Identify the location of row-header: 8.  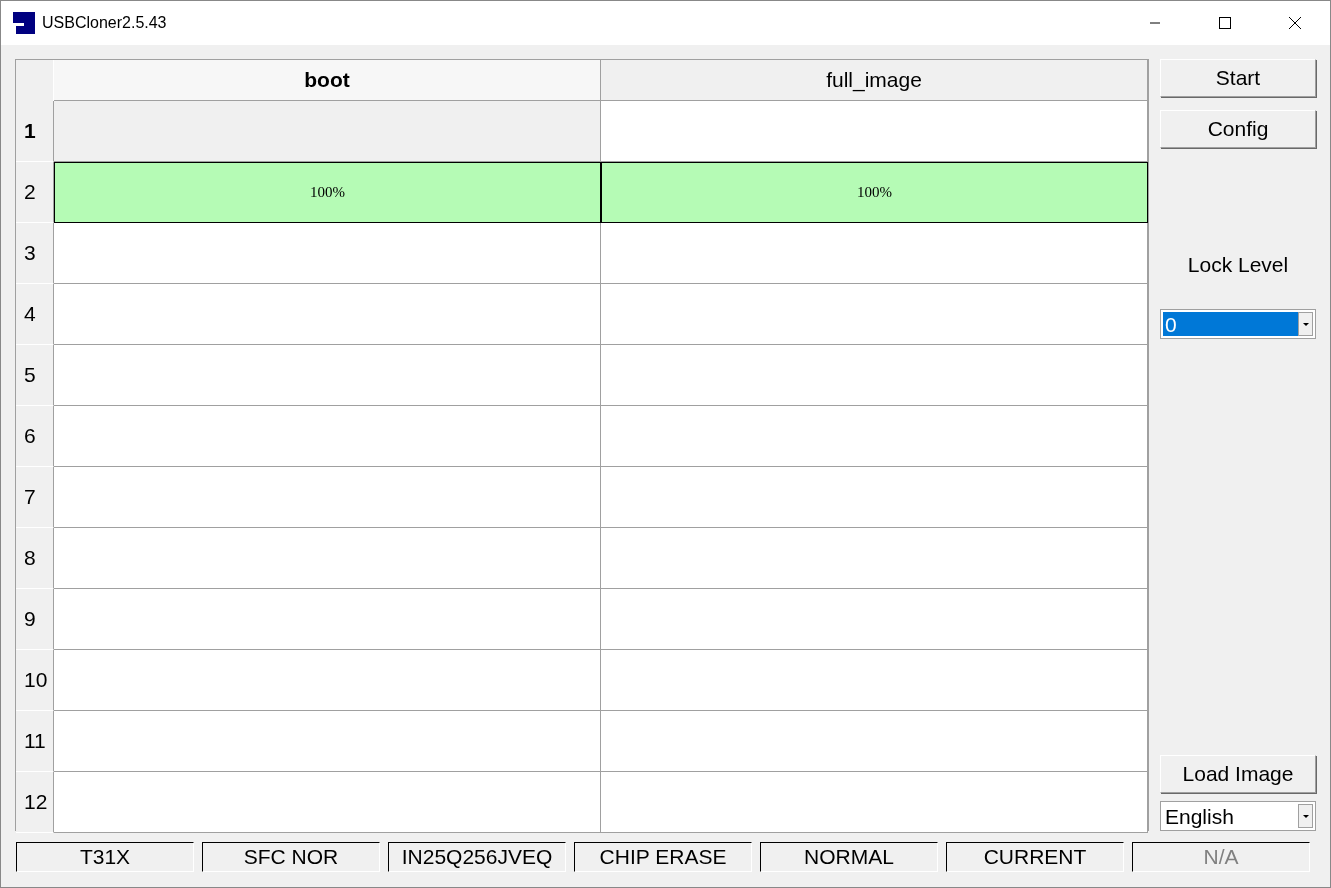
(35, 558).